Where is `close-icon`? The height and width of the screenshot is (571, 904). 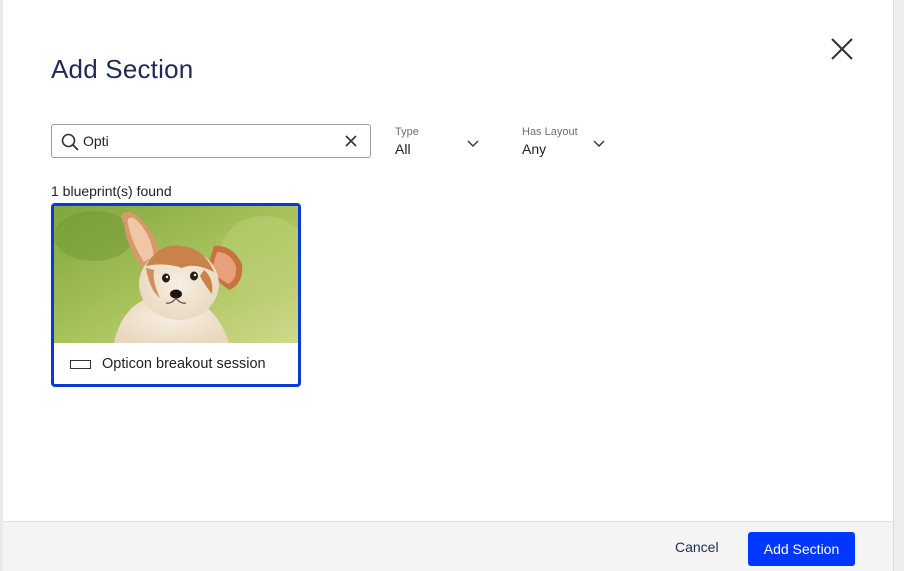 close-icon is located at coordinates (842, 49).